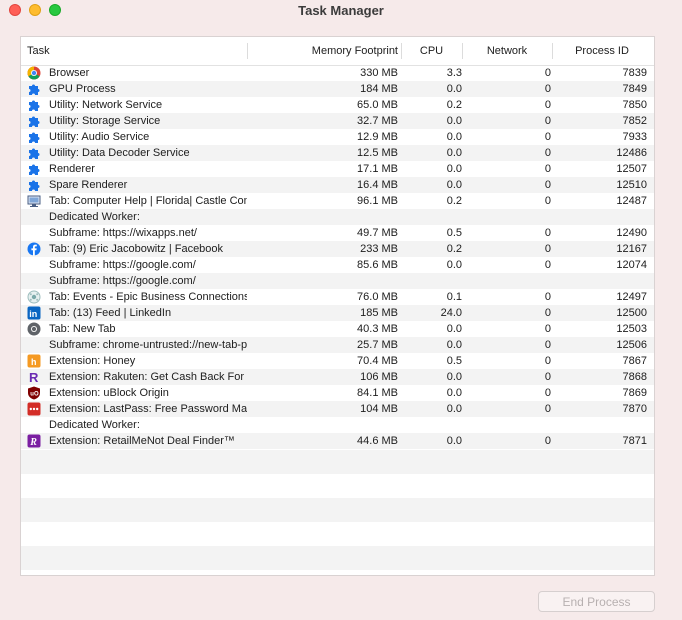  I want to click on process-id: 7867, so click(634, 361).